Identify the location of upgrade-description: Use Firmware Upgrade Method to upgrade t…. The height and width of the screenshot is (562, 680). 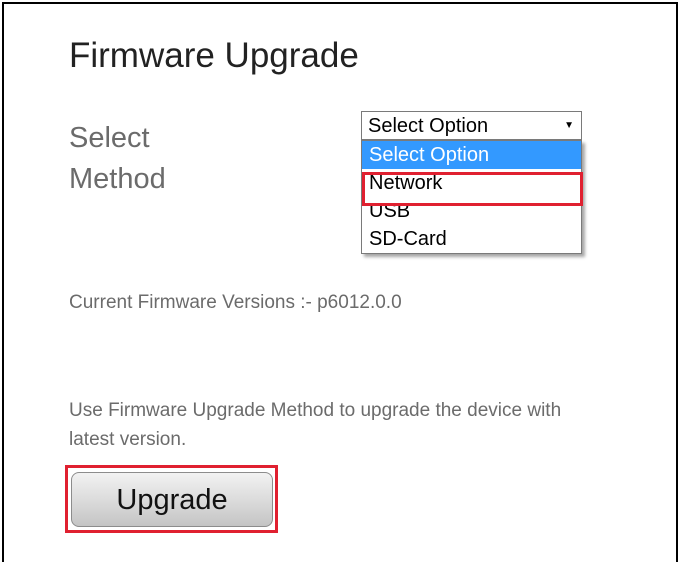
(315, 425).